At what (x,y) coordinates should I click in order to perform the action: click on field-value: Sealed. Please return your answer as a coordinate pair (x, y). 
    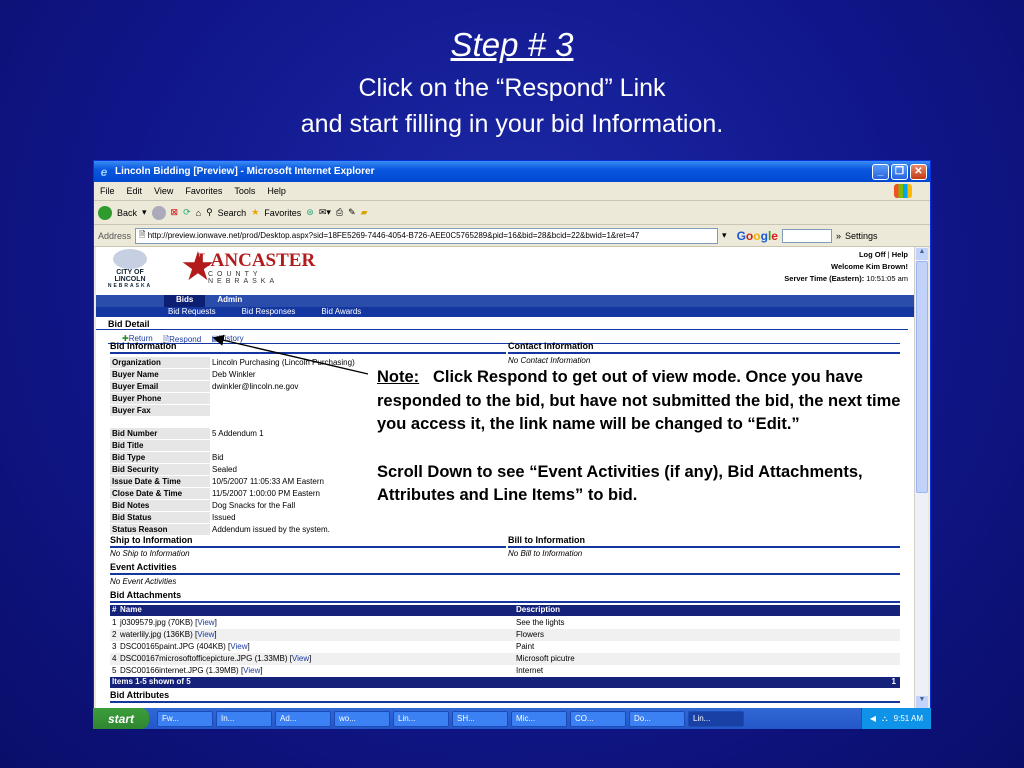
    Looking at the image, I should click on (224, 469).